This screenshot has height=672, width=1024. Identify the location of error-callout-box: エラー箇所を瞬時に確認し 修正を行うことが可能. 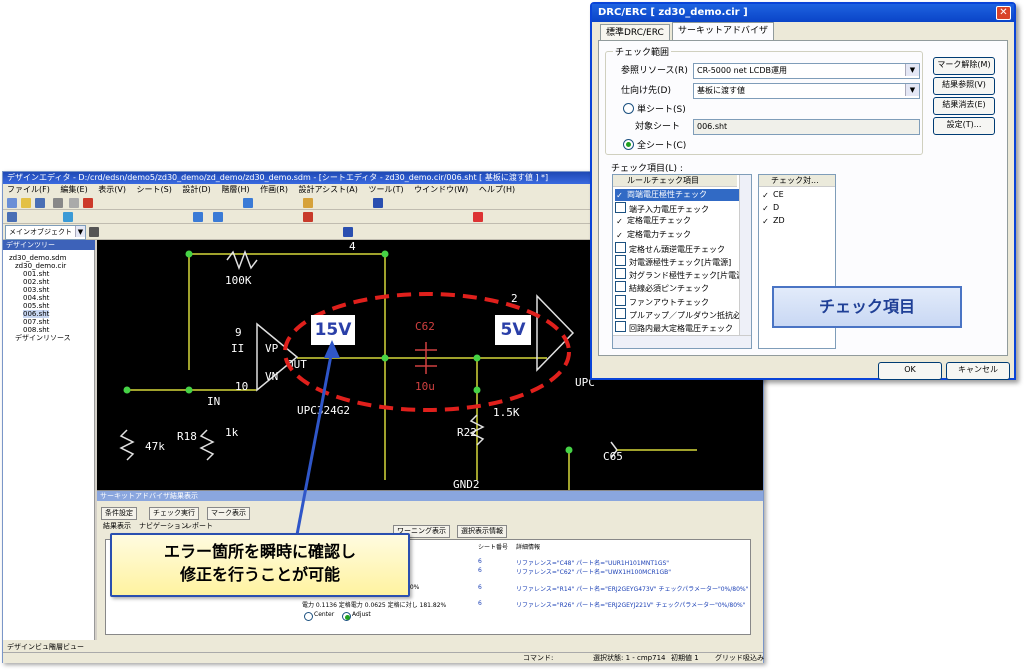
(260, 565).